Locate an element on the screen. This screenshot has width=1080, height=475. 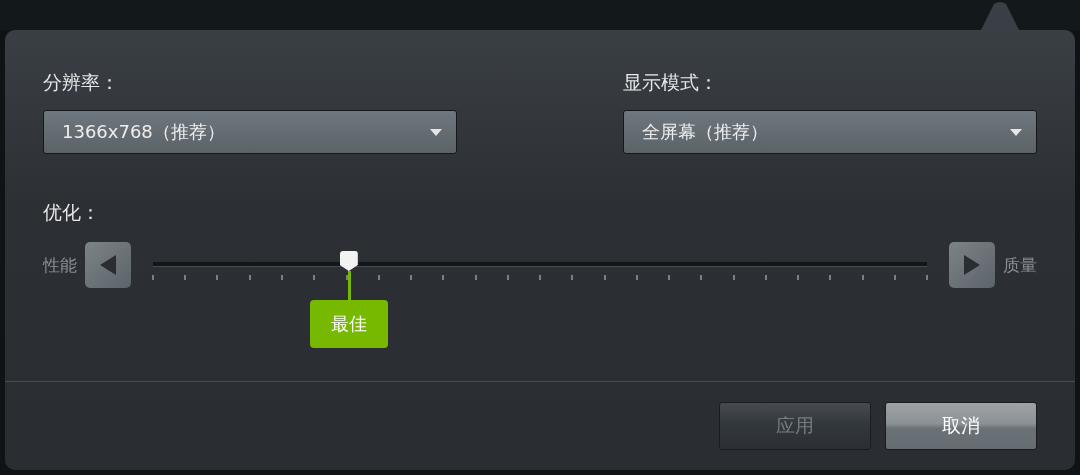
right-triangle-icon is located at coordinates (972, 265).